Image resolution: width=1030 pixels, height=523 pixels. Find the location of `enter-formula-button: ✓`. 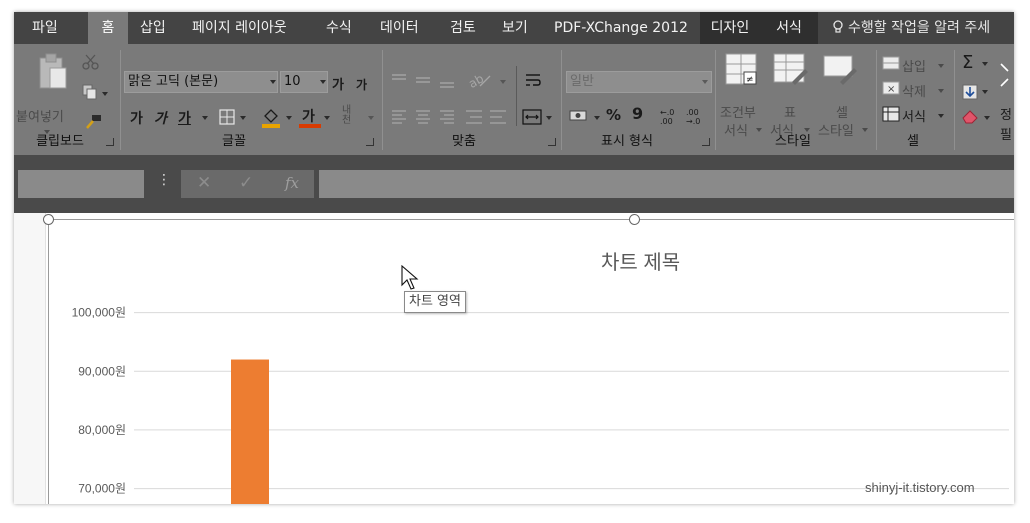

enter-formula-button: ✓ is located at coordinates (246, 183).